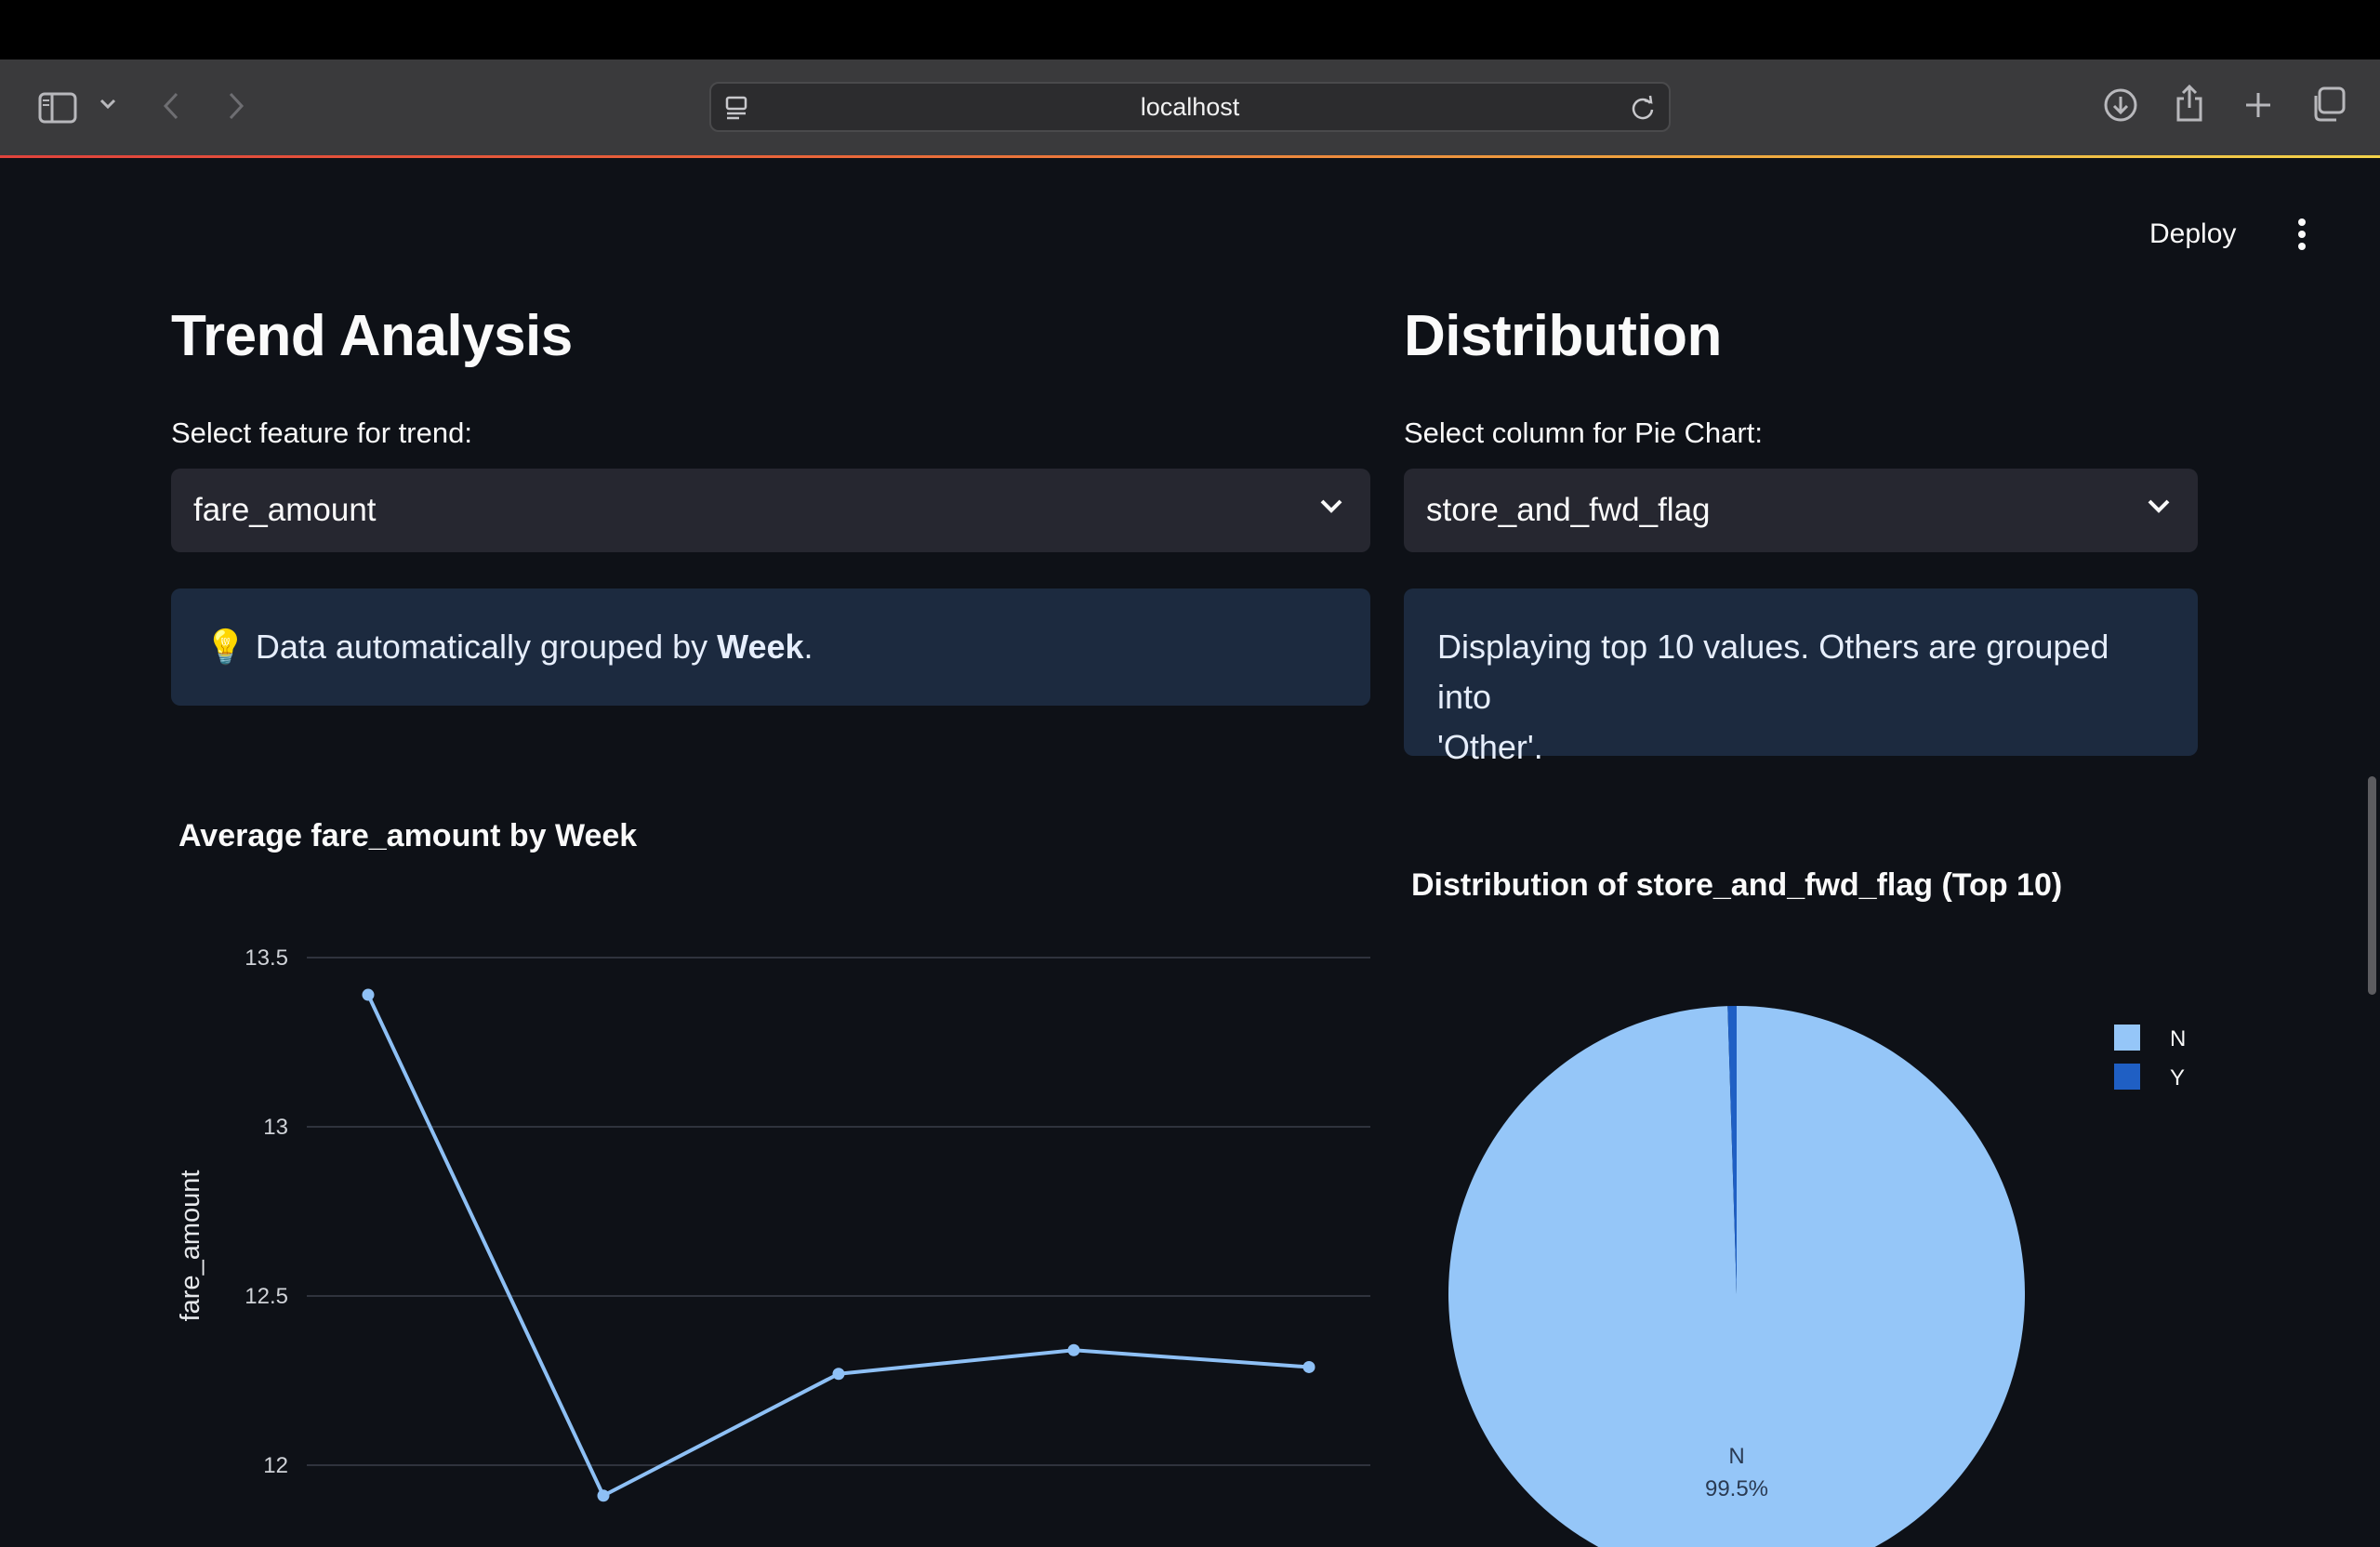 The image size is (2380, 1547). Describe the element at coordinates (57, 108) in the screenshot. I see `sidebar-toggle-icon` at that location.